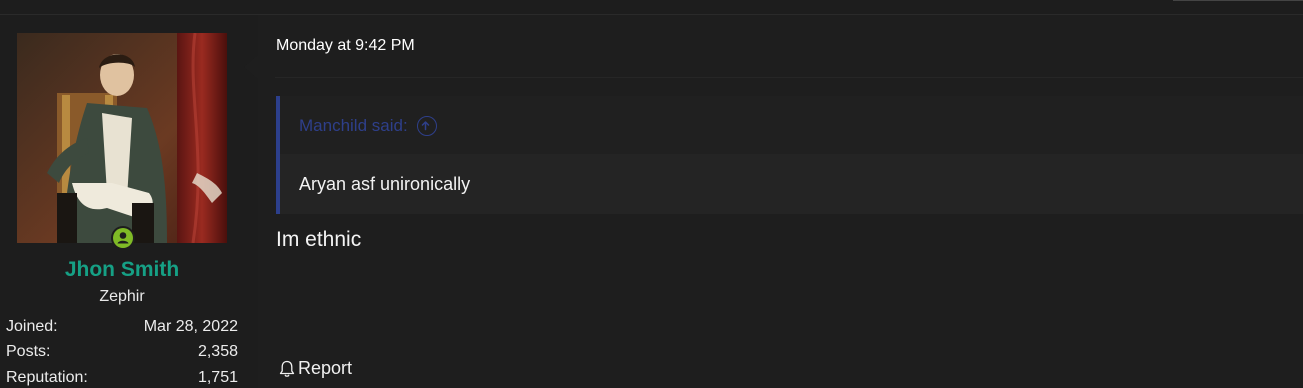  I want to click on post-body: Im ethnic, so click(319, 239).